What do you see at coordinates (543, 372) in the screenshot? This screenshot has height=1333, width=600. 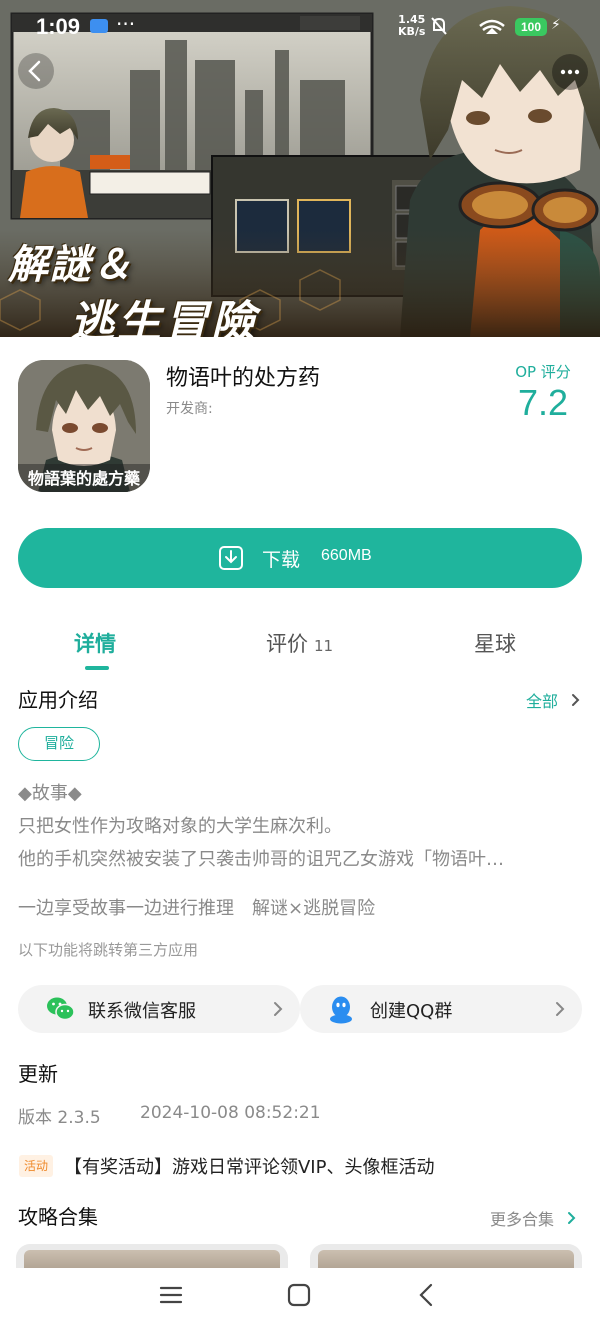 I see `score-label: OP 评分` at bounding box center [543, 372].